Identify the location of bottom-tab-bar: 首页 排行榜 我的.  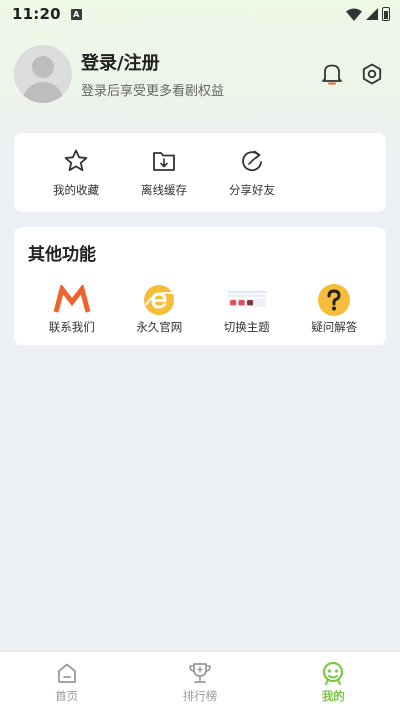
(200, 681).